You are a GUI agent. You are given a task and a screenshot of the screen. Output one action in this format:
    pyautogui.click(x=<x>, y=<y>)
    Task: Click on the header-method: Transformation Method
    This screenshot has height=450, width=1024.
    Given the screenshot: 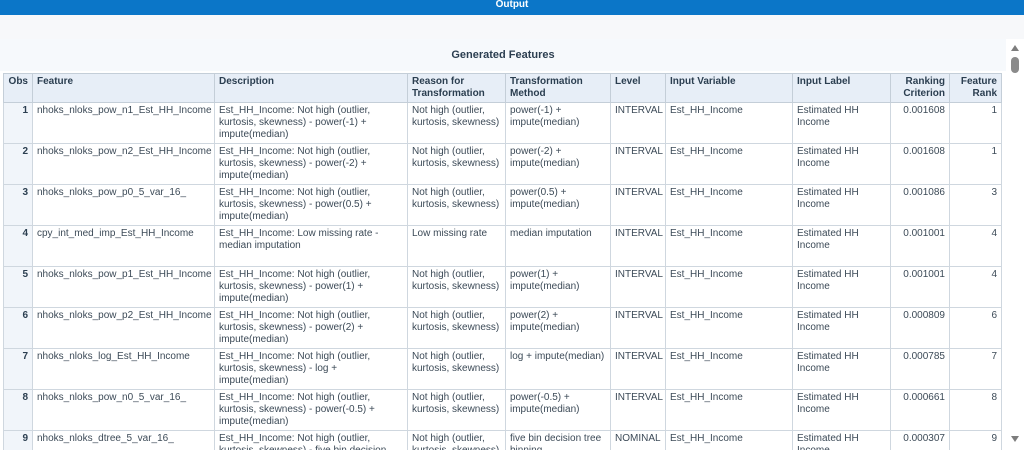 What is the action you would take?
    pyautogui.click(x=558, y=88)
    